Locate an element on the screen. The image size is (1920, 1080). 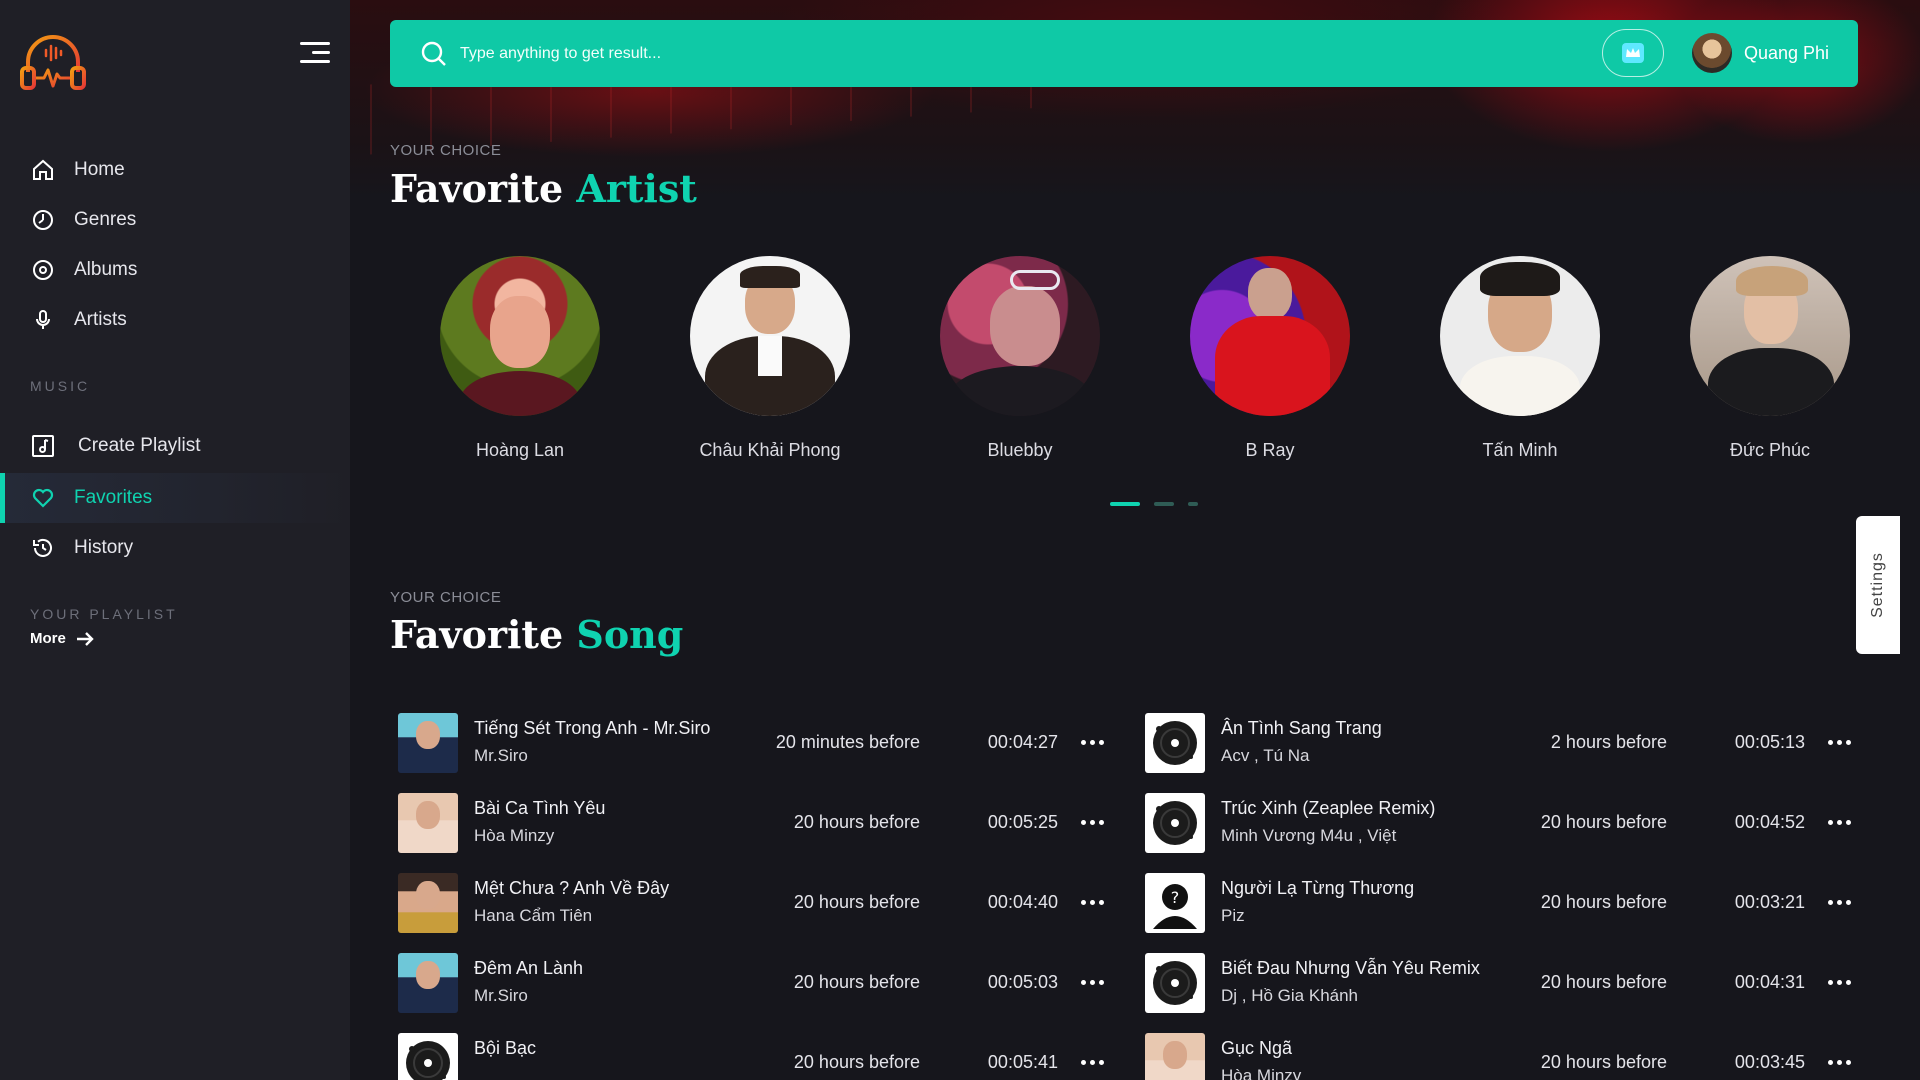
artist-name: Bluebby is located at coordinates (1020, 450).